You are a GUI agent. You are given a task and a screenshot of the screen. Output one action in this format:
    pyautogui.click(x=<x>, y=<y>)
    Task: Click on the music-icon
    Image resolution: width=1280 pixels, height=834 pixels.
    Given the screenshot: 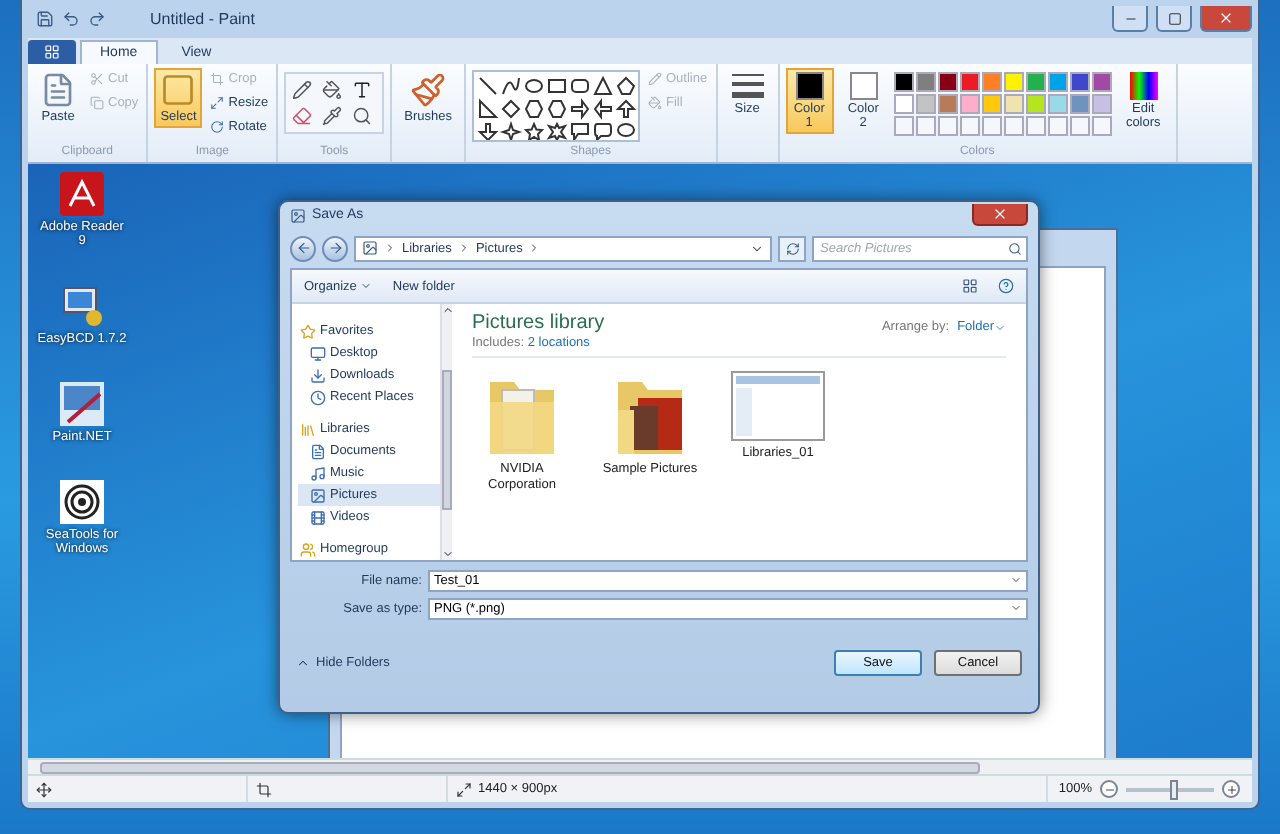 What is the action you would take?
    pyautogui.click(x=318, y=473)
    